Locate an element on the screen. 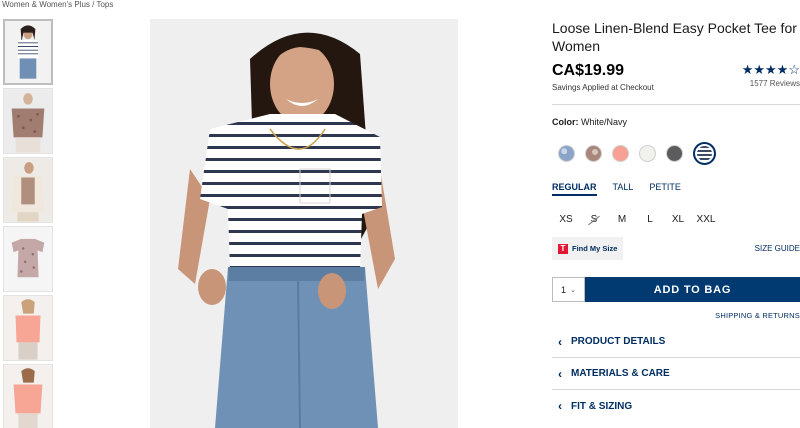 Image resolution: width=800 pixels, height=428 pixels. reviews-count-link: 1577 Reviews is located at coordinates (775, 83).